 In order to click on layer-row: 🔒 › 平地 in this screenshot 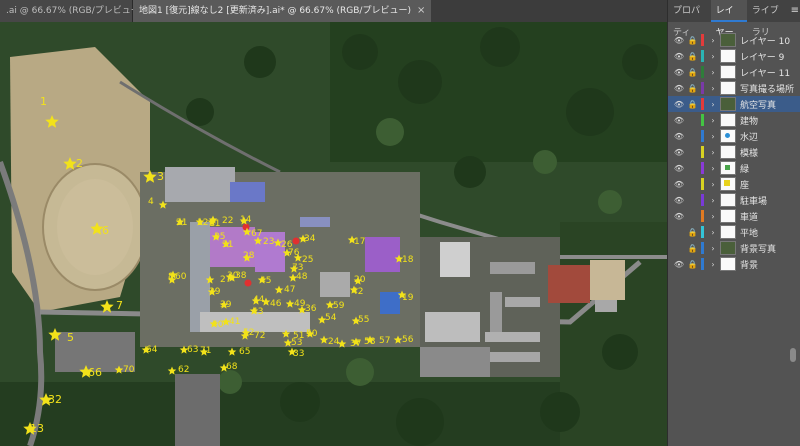, I will do `click(734, 232)`.